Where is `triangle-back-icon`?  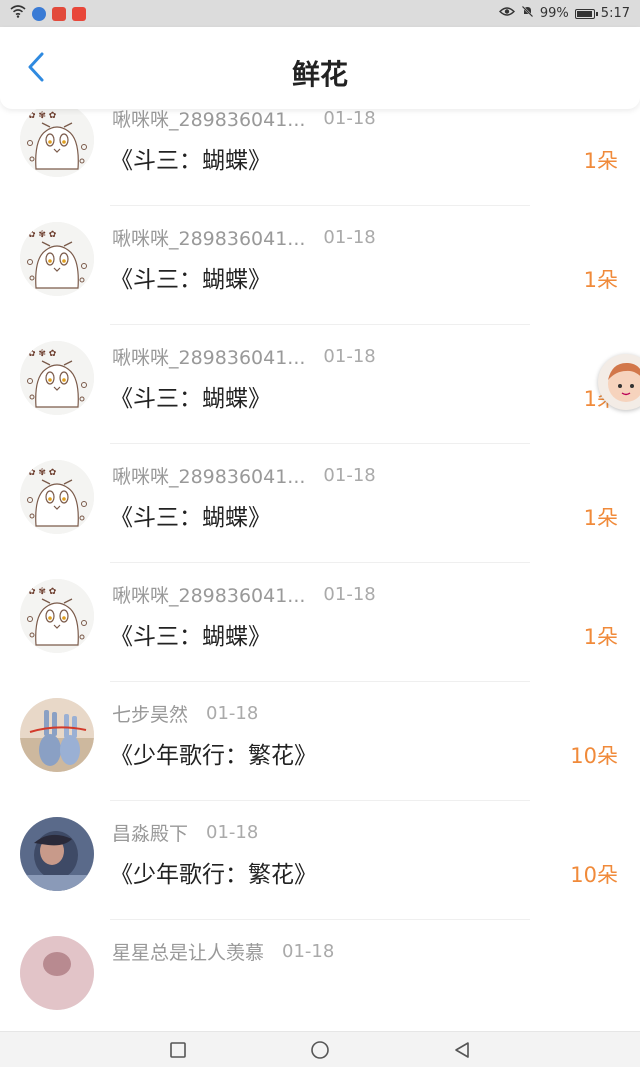 triangle-back-icon is located at coordinates (462, 1049).